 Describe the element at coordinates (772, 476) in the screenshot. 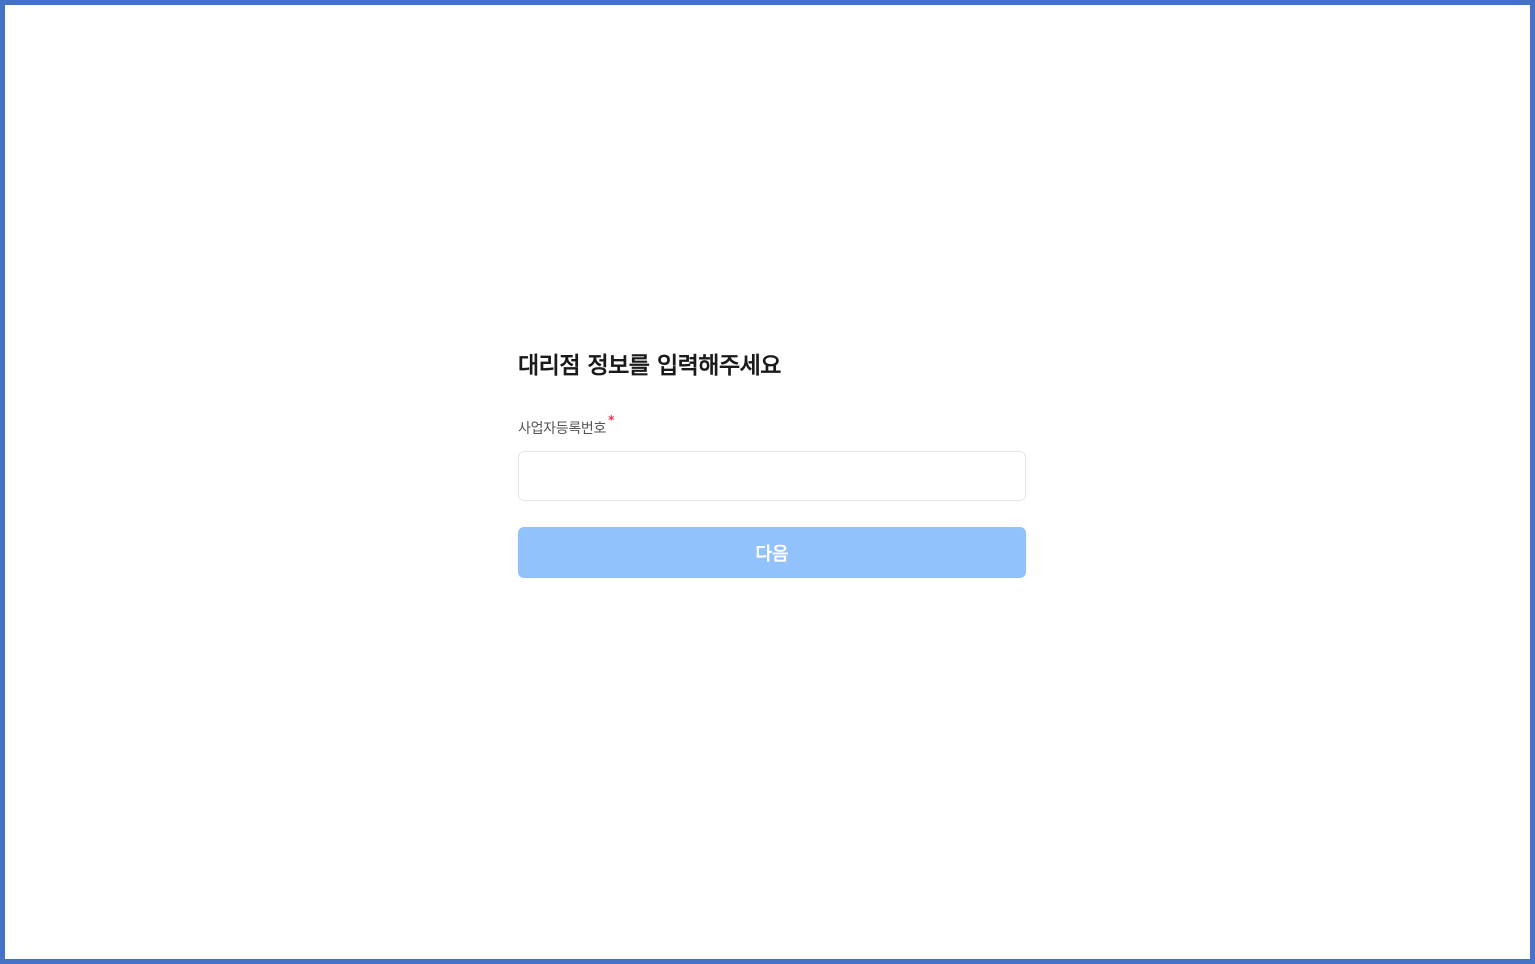

I see `business-number-input` at that location.